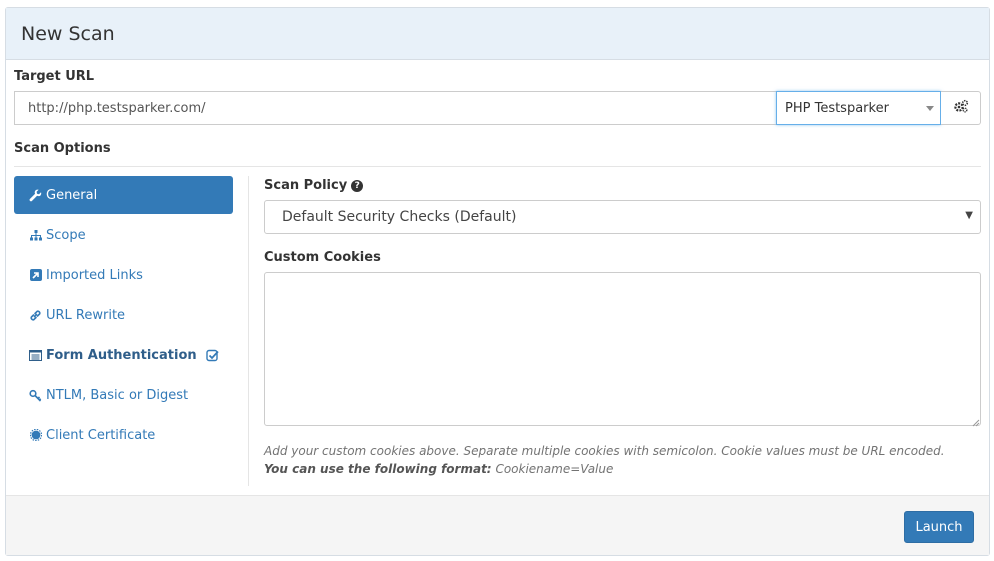  I want to click on launch-button: Launch, so click(939, 527).